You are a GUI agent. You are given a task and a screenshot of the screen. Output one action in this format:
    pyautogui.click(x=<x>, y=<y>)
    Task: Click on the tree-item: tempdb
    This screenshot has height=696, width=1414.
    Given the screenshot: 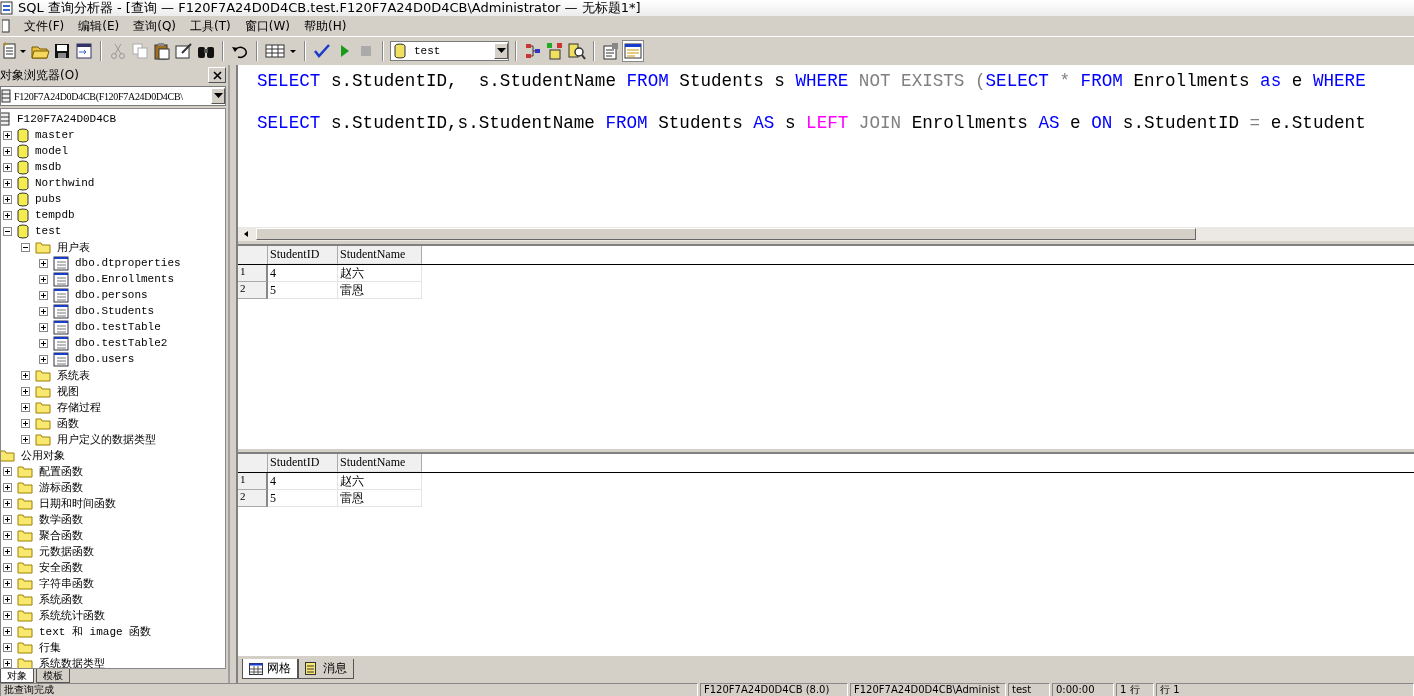 What is the action you would take?
    pyautogui.click(x=54, y=215)
    